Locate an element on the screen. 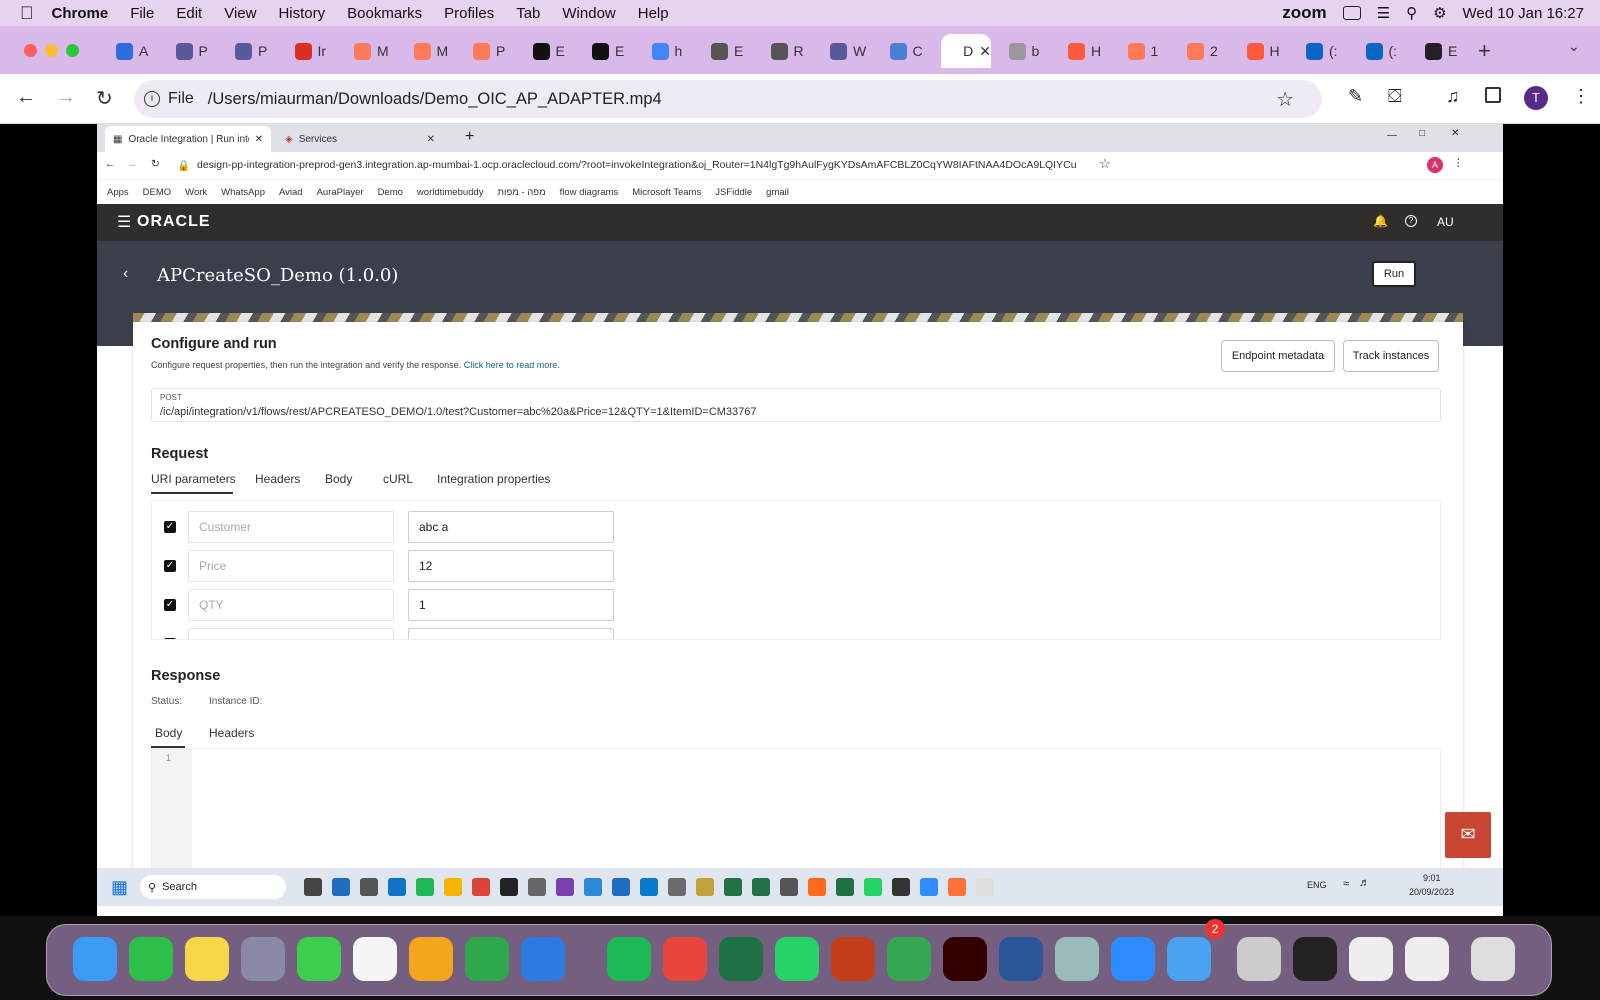  browser-tab: H is located at coordinates (1267, 51).